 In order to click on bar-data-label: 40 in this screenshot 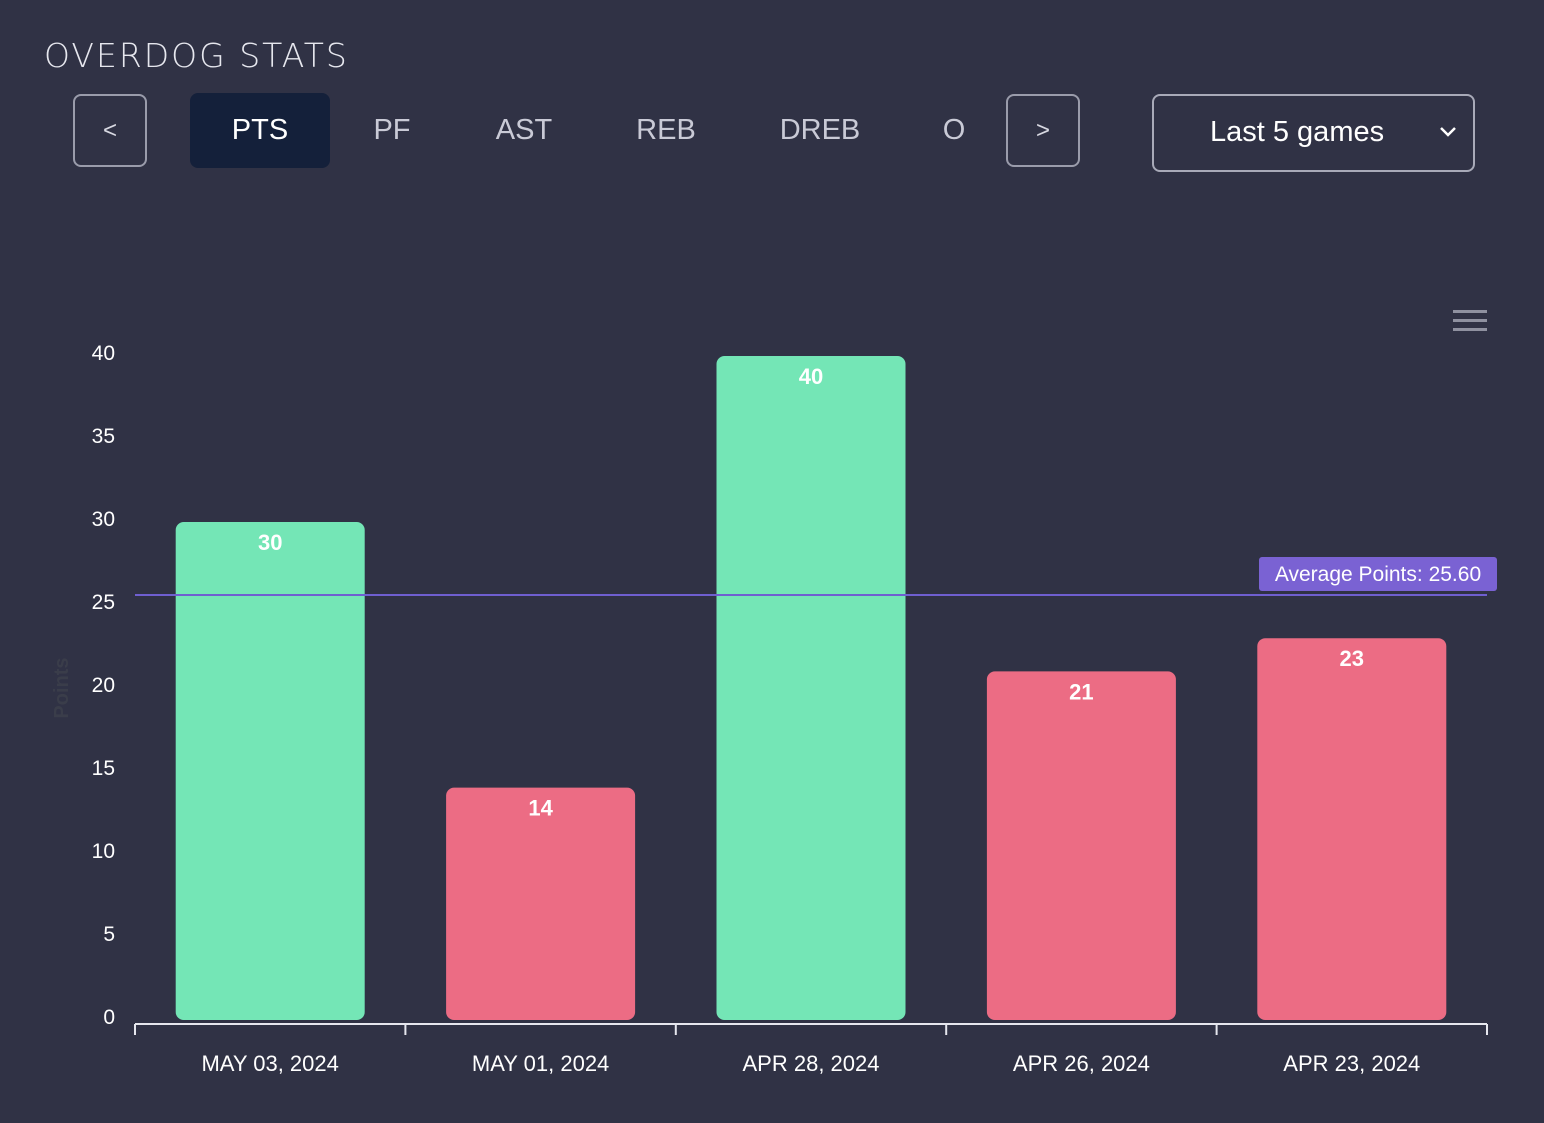, I will do `click(811, 376)`.